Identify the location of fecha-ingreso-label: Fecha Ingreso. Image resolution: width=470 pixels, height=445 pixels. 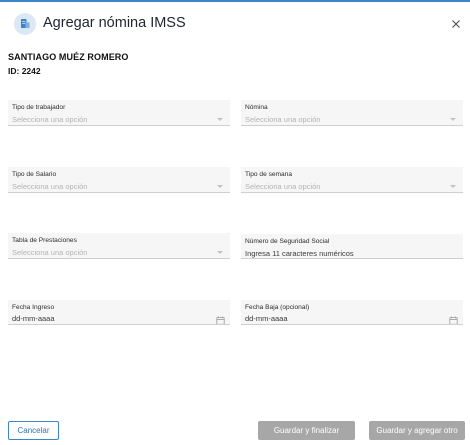
(33, 307).